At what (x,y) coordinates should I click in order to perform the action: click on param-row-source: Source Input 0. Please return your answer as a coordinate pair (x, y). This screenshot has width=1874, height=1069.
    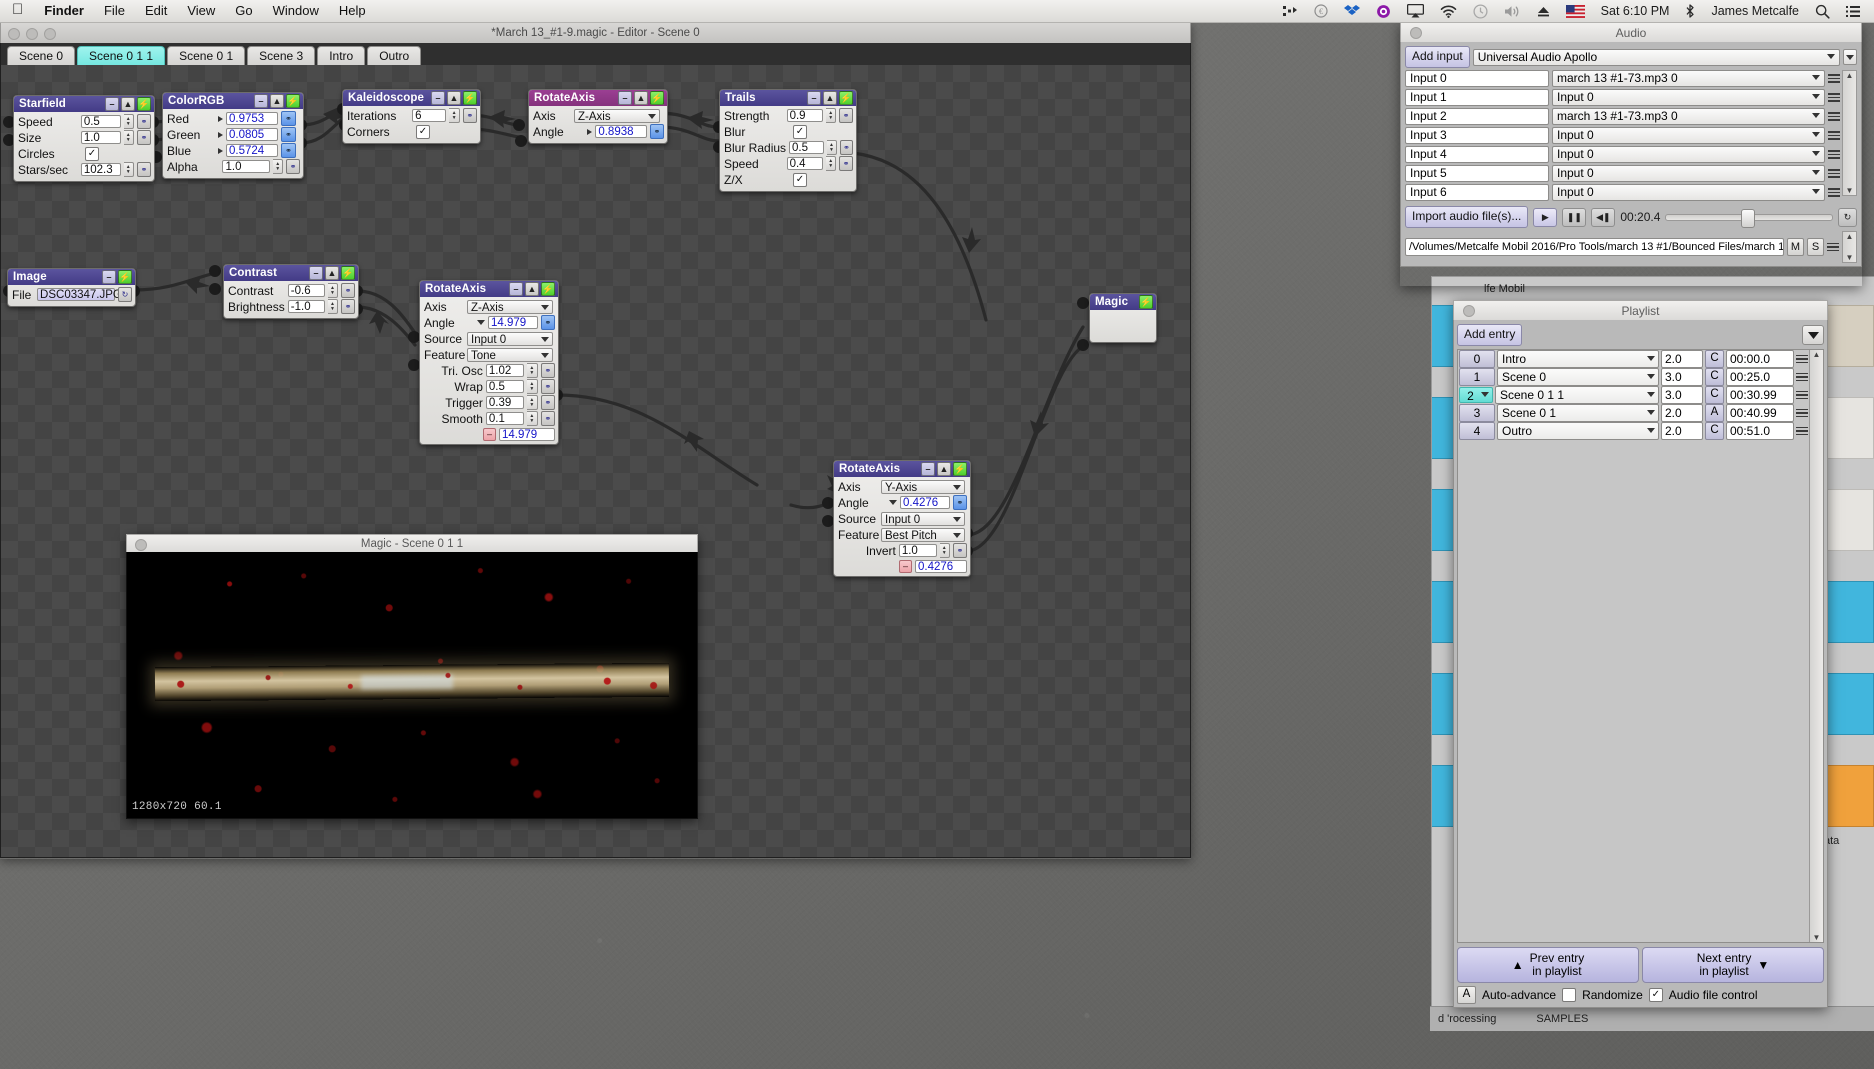
    Looking at the image, I should click on (902, 518).